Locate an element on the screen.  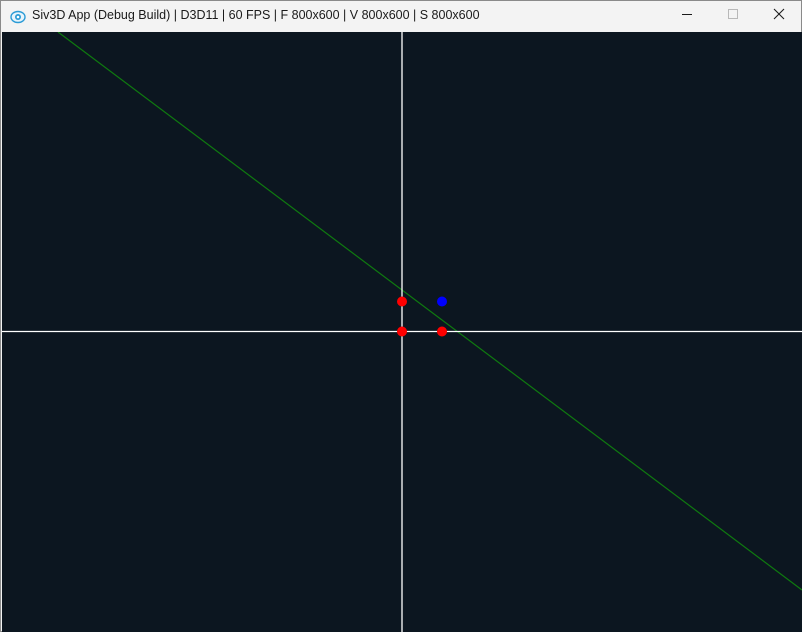
minimize-icon is located at coordinates (687, 16).